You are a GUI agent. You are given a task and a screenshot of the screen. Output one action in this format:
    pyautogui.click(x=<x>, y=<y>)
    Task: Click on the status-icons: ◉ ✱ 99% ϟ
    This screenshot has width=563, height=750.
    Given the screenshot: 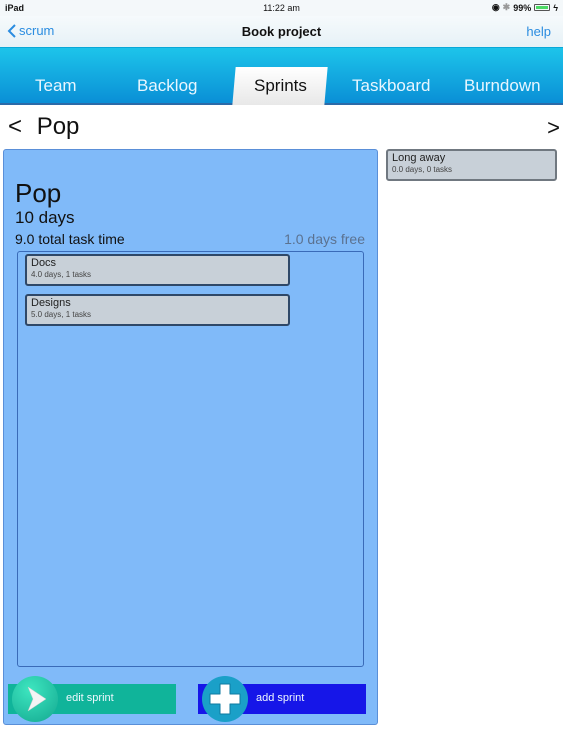 What is the action you would take?
    pyautogui.click(x=525, y=7)
    